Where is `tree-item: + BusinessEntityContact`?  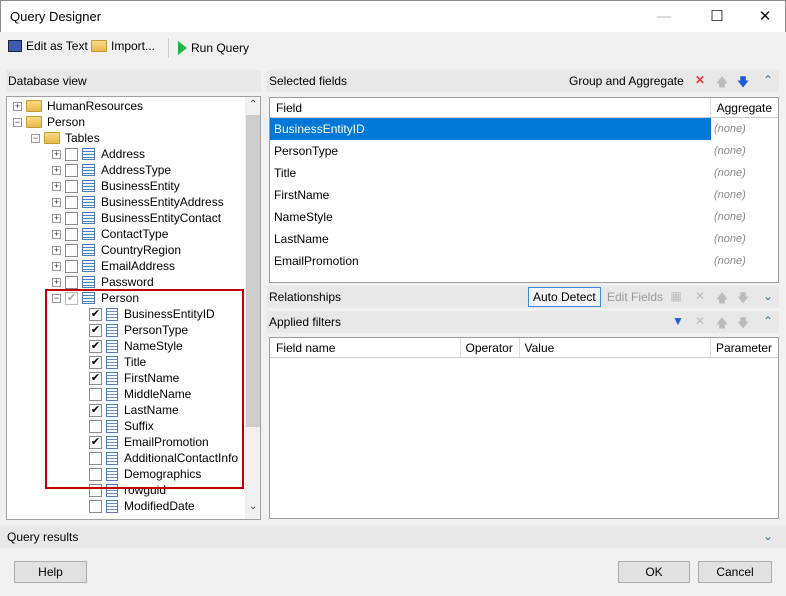 tree-item: + BusinessEntityContact is located at coordinates (136, 218).